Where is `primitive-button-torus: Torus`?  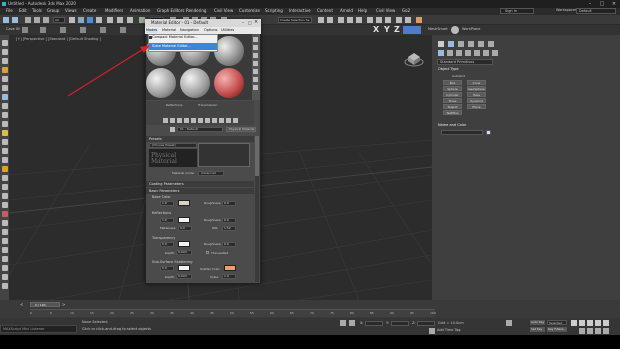 primitive-button-torus: Torus is located at coordinates (452, 100).